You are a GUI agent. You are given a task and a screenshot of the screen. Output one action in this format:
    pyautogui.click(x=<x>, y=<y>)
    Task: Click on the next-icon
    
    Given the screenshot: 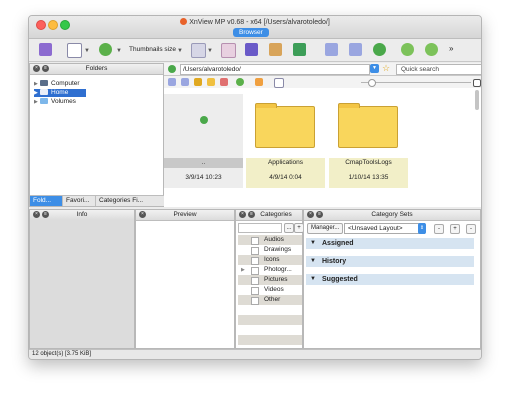 What is the action you would take?
    pyautogui.click(x=355, y=49)
    